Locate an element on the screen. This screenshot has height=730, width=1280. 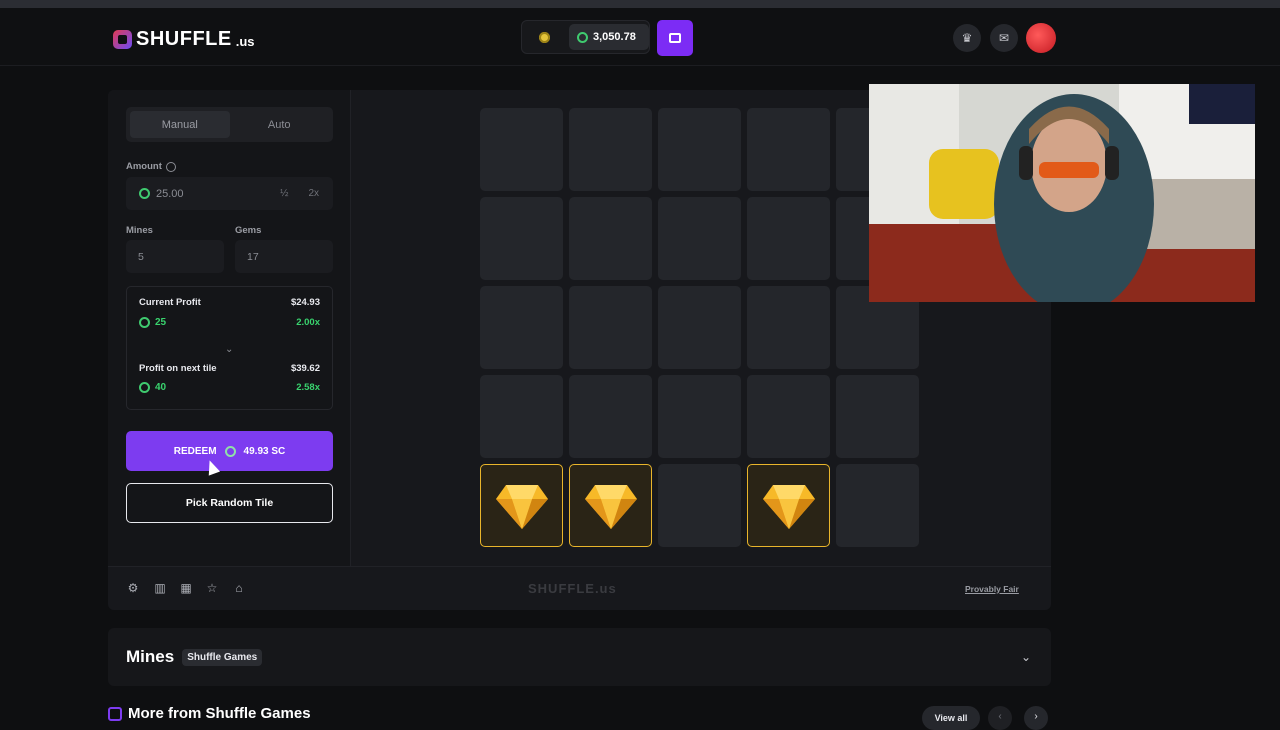
favorite-star-icon: ☆ is located at coordinates (212, 588).